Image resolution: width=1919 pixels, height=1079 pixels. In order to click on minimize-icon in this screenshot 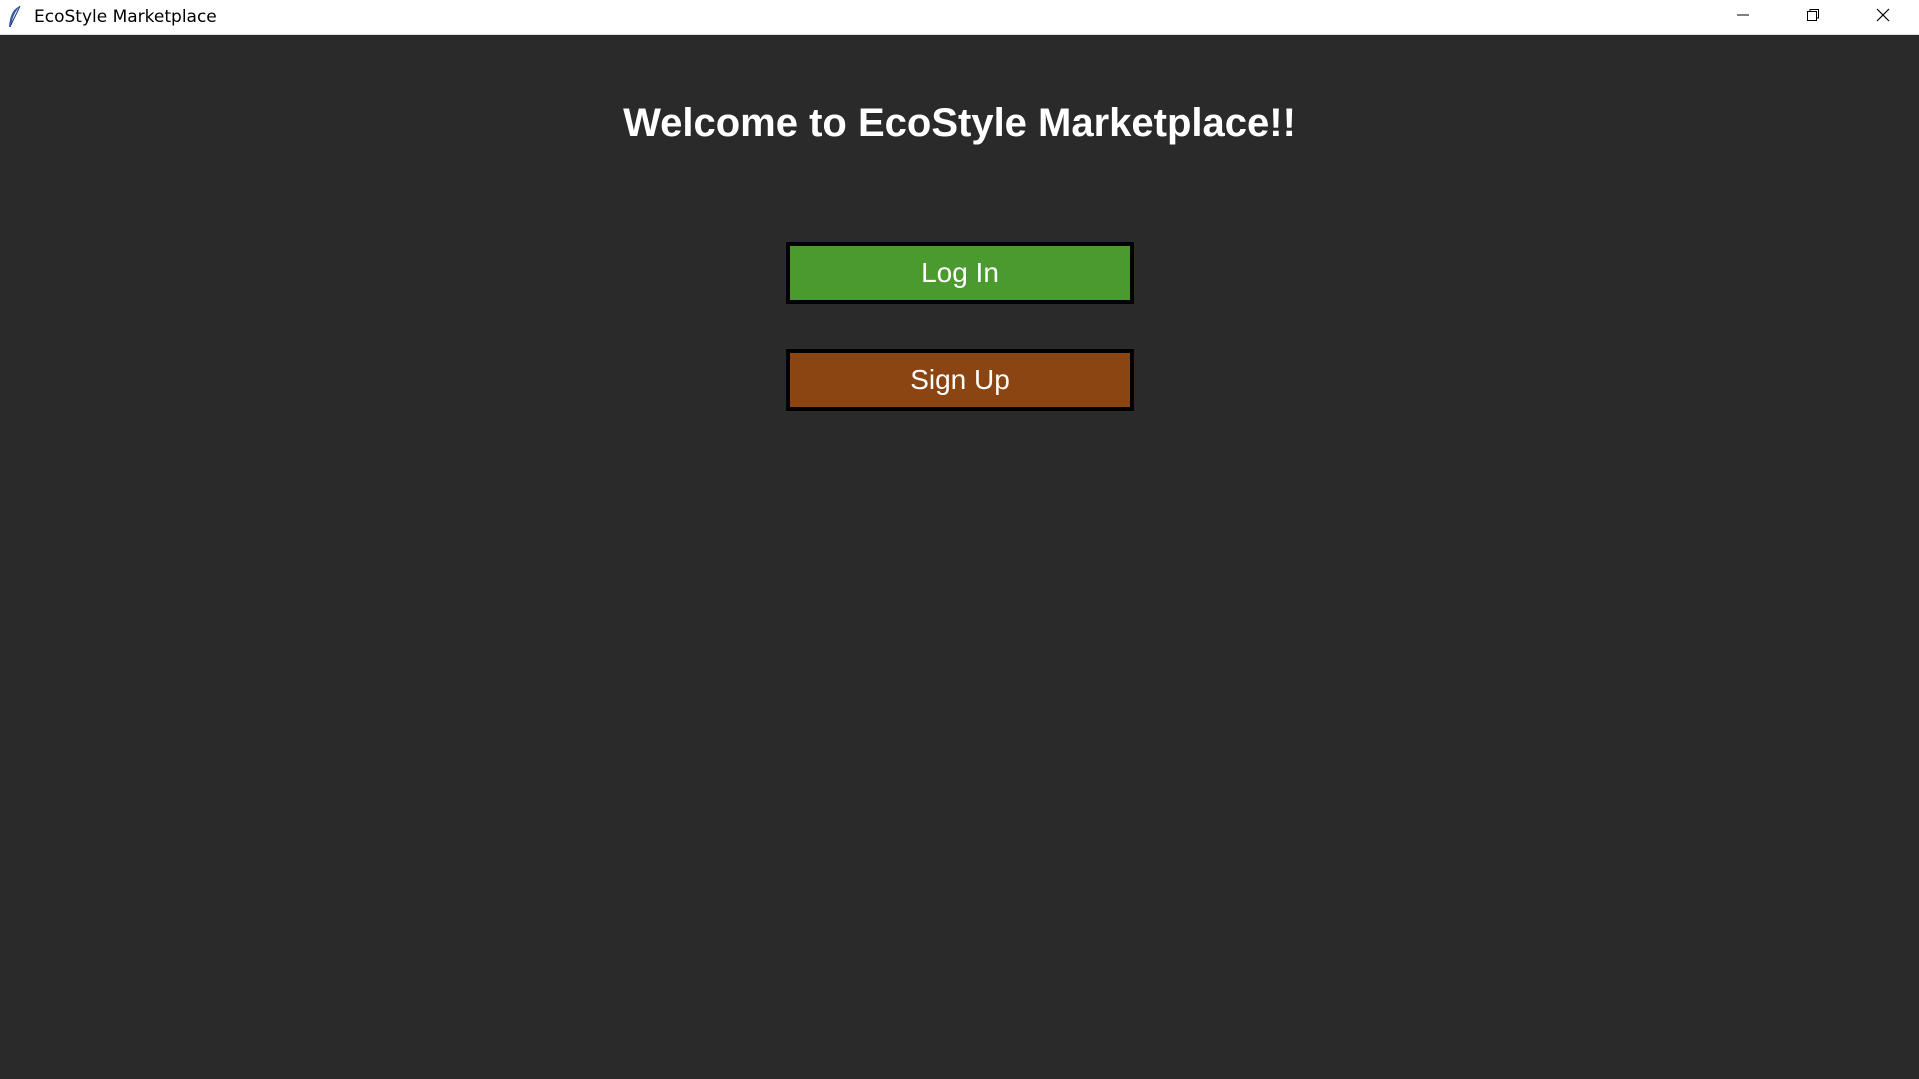, I will do `click(1743, 17)`.